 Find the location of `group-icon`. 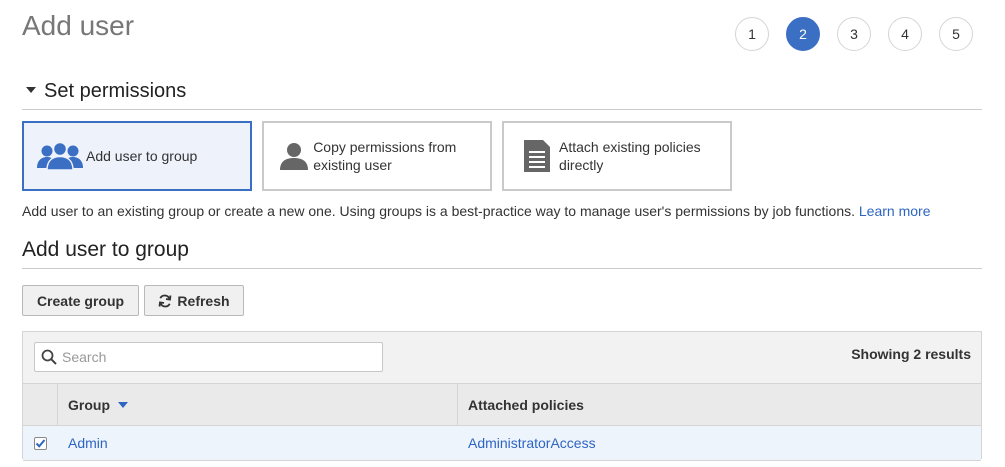

group-icon is located at coordinates (60, 156).